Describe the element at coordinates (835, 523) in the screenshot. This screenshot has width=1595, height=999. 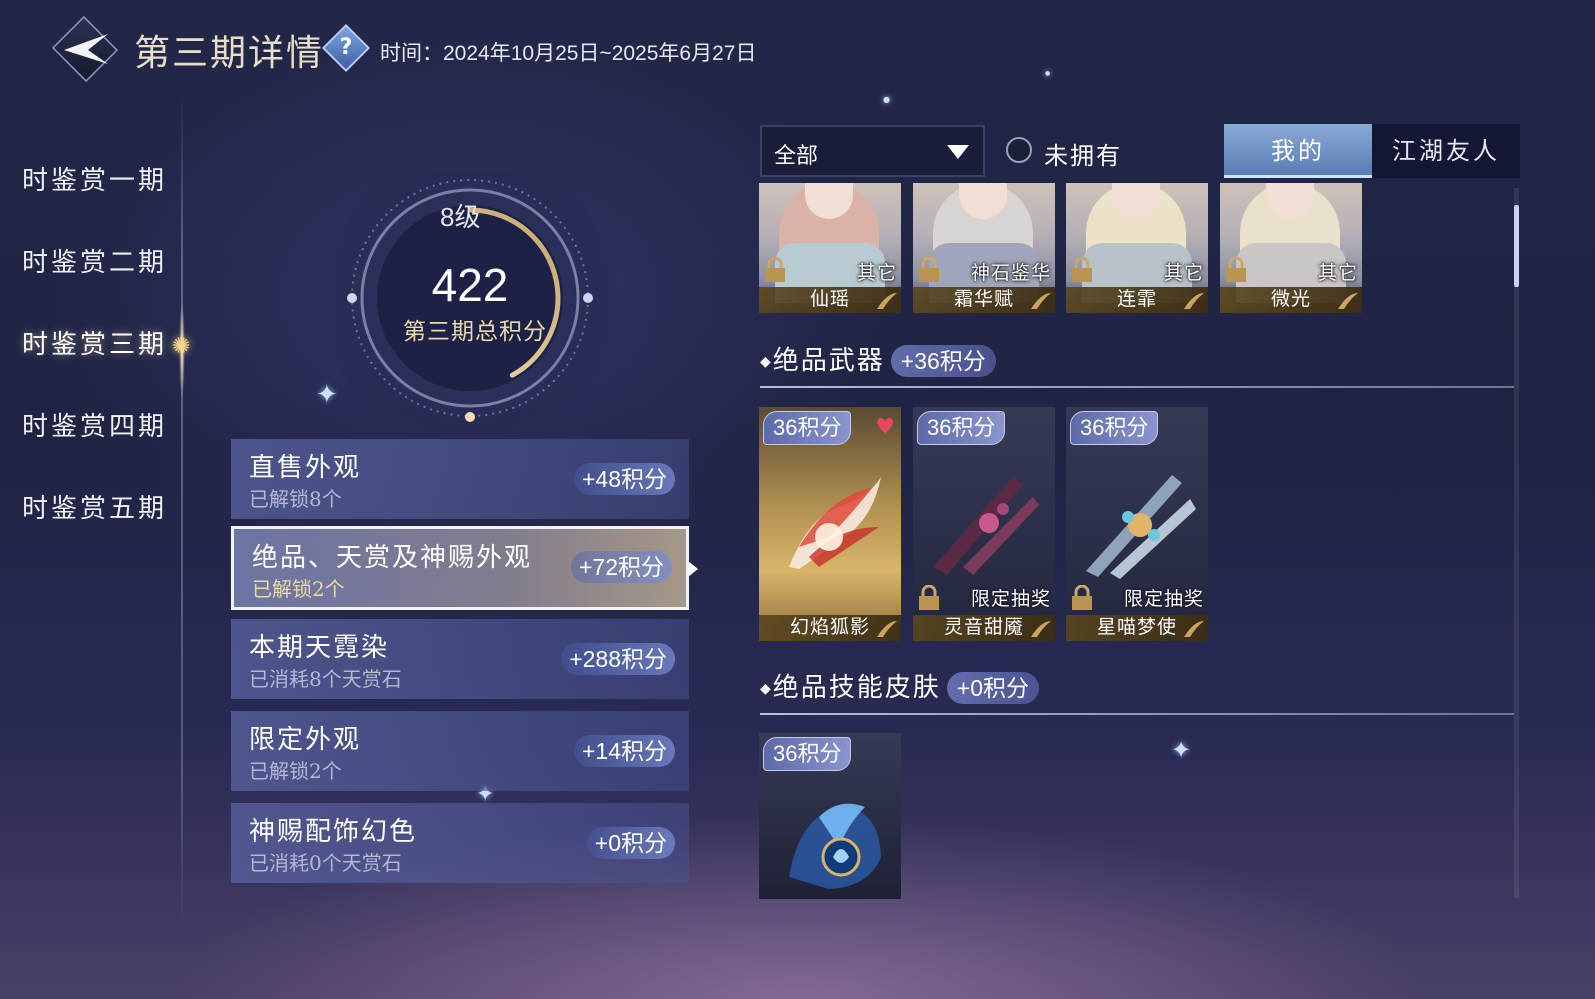
I see `fox-flame-weapon-art` at that location.